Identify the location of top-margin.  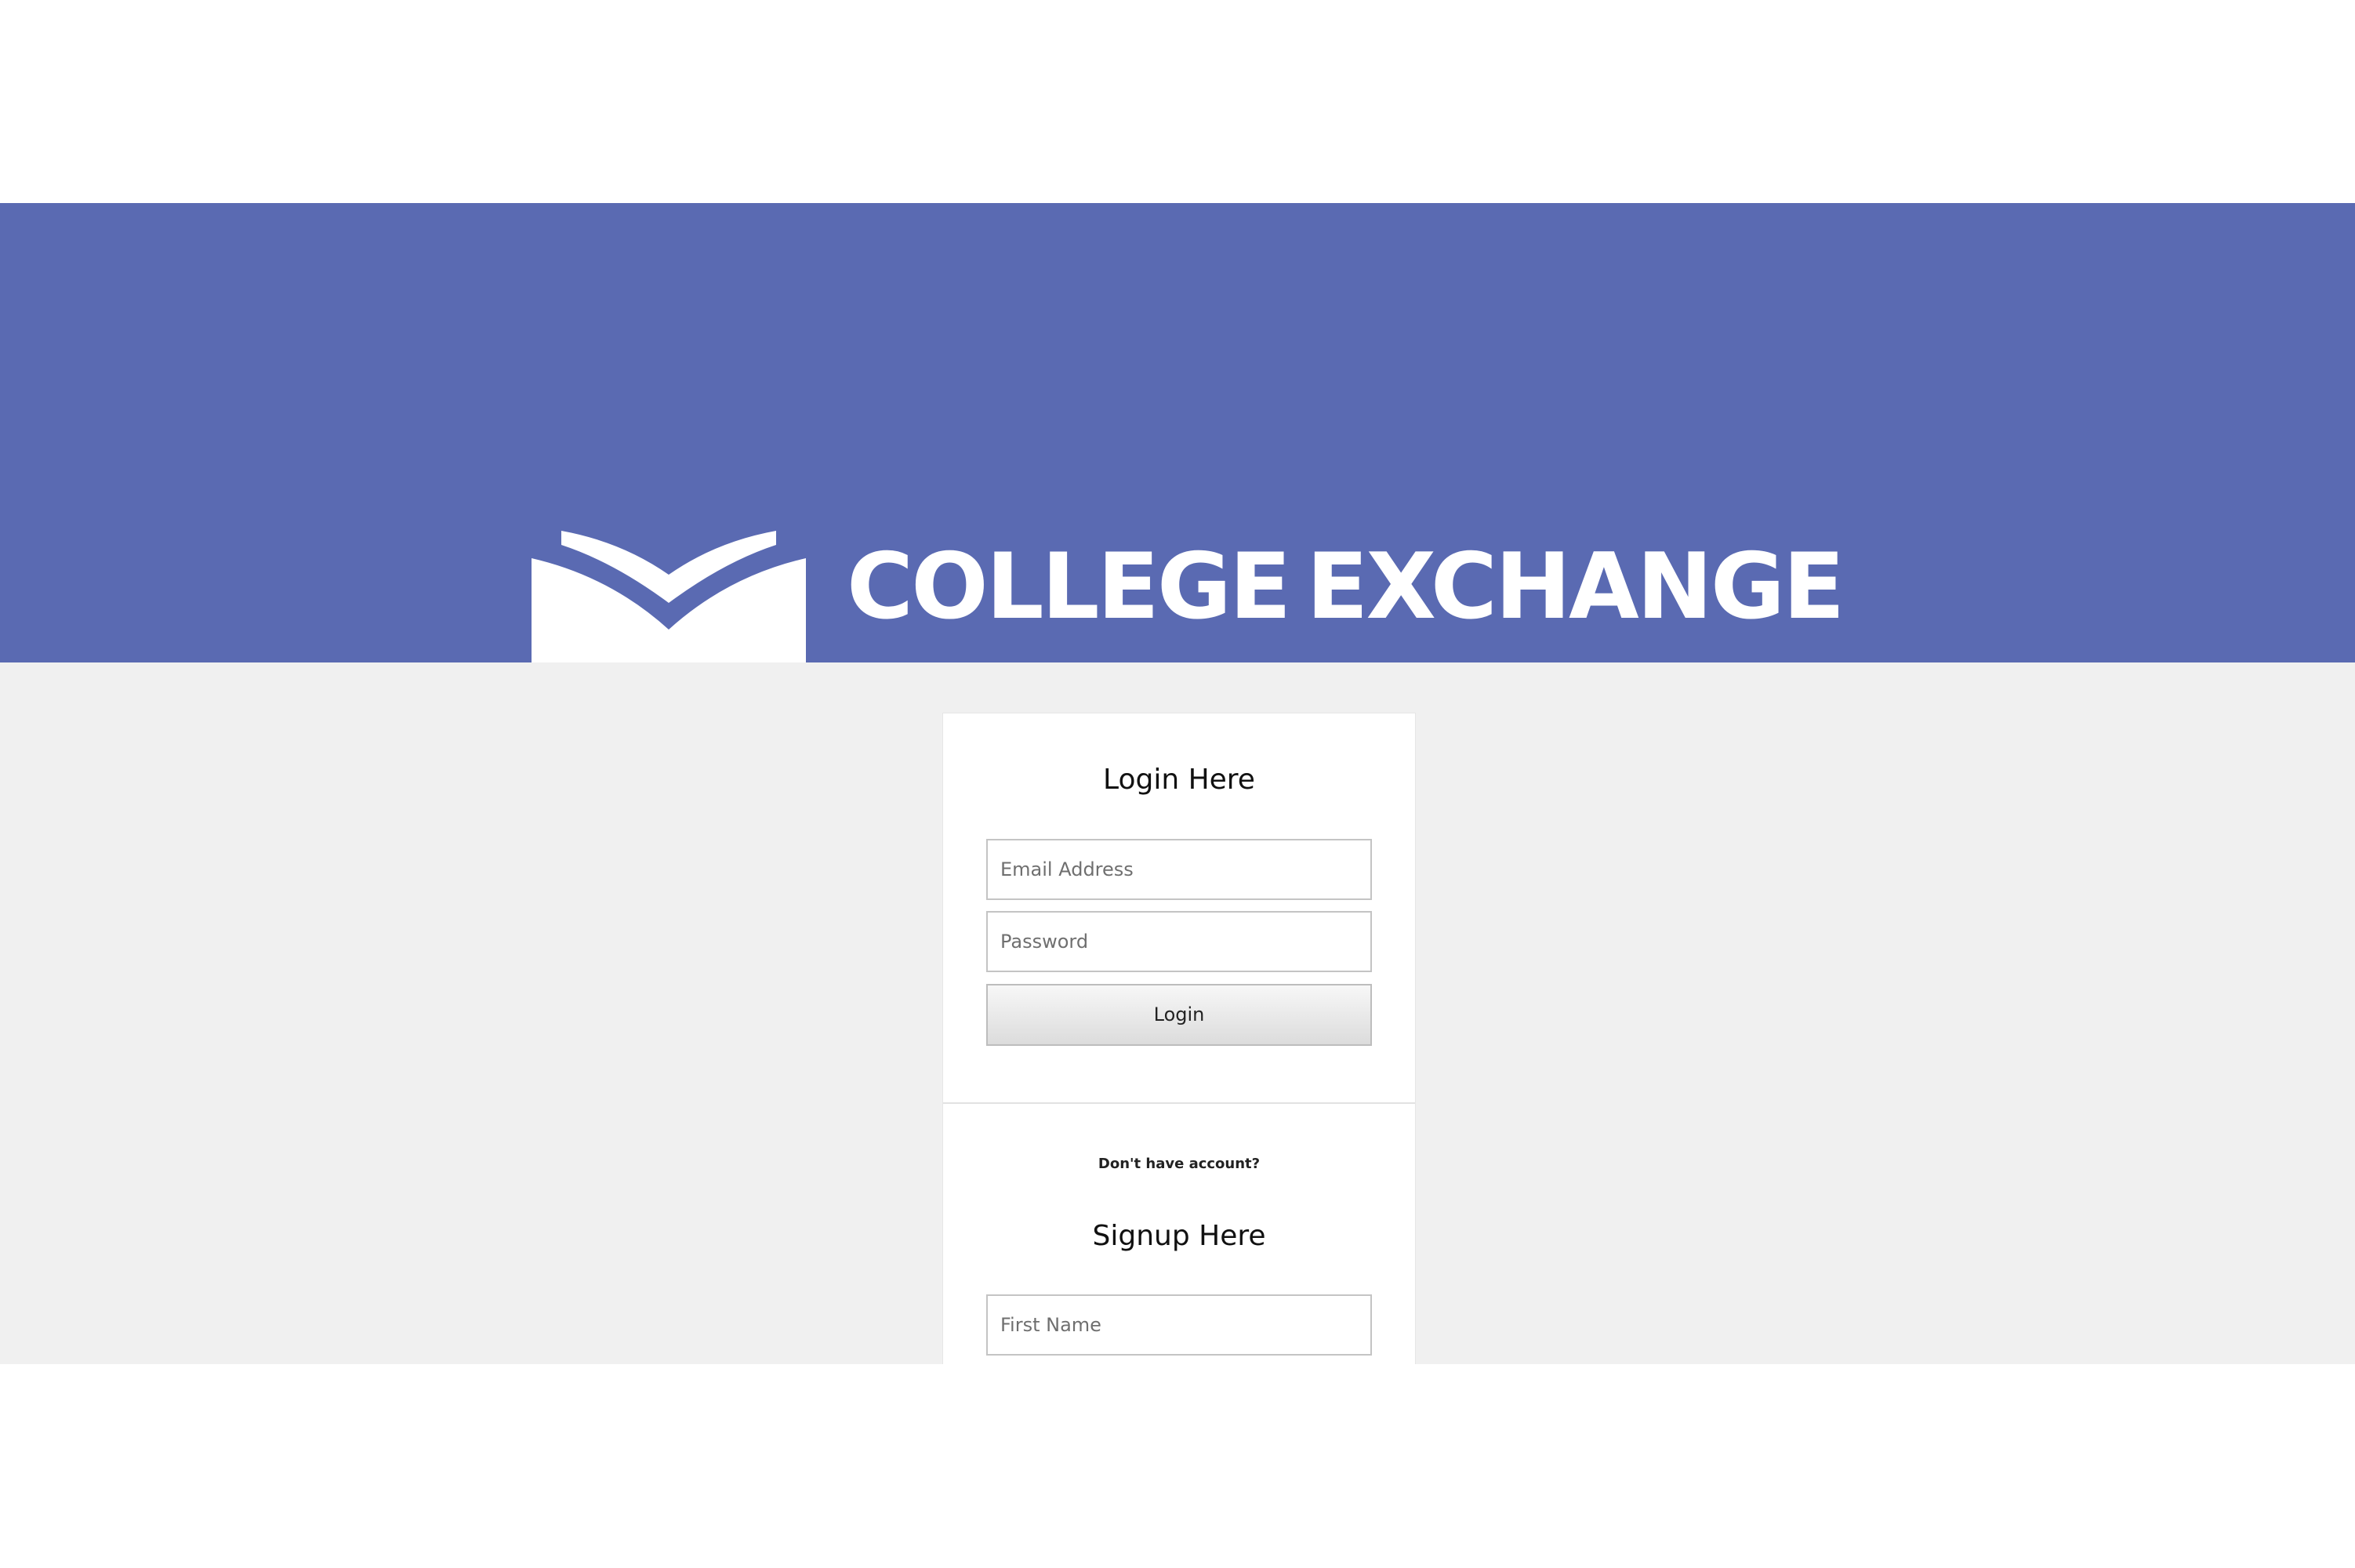
(1177, 102).